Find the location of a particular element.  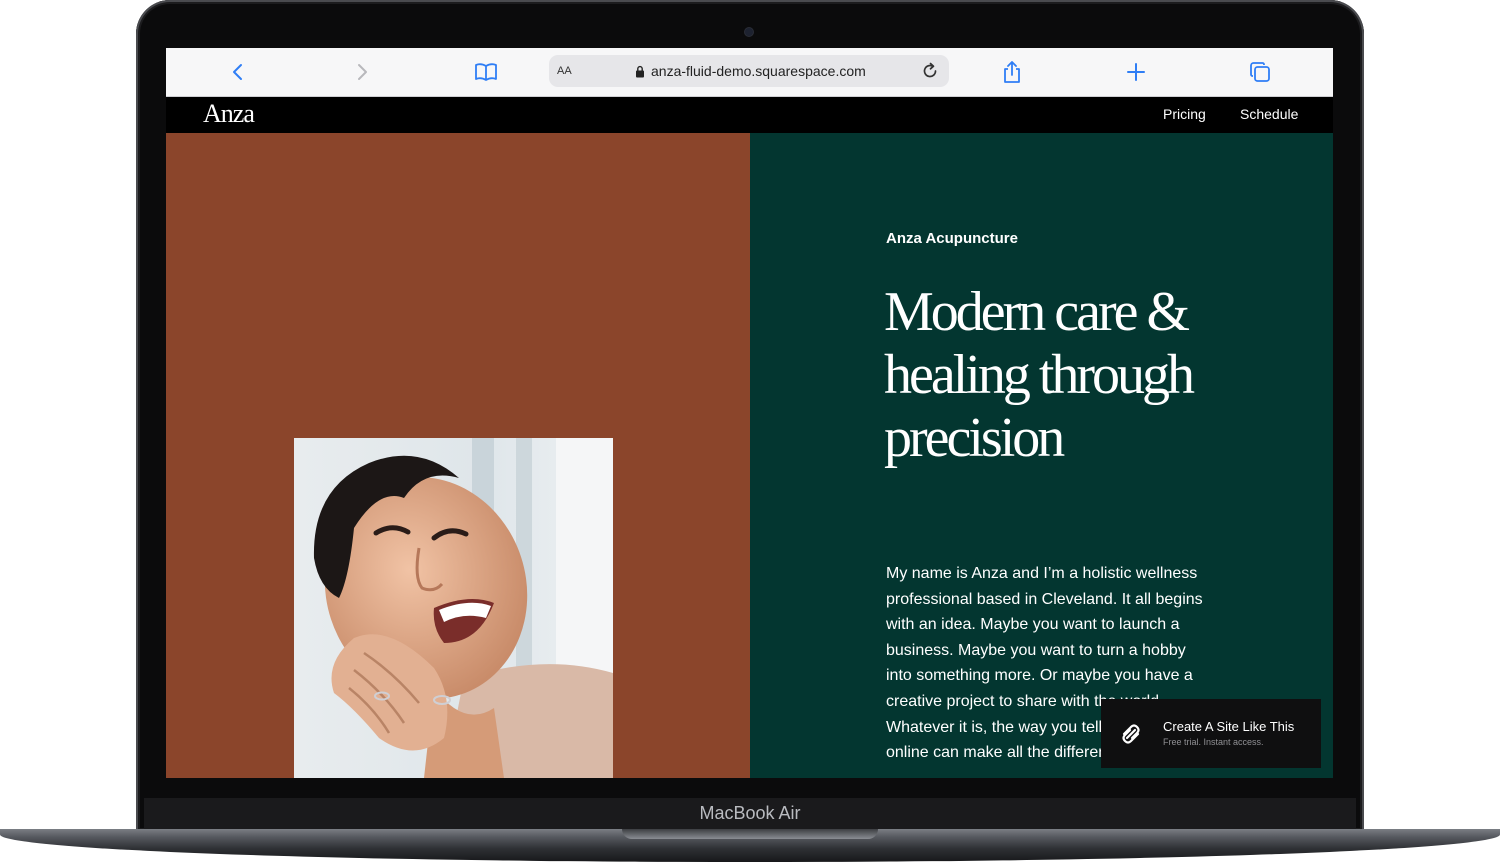

tabs-icon is located at coordinates (1260, 72).